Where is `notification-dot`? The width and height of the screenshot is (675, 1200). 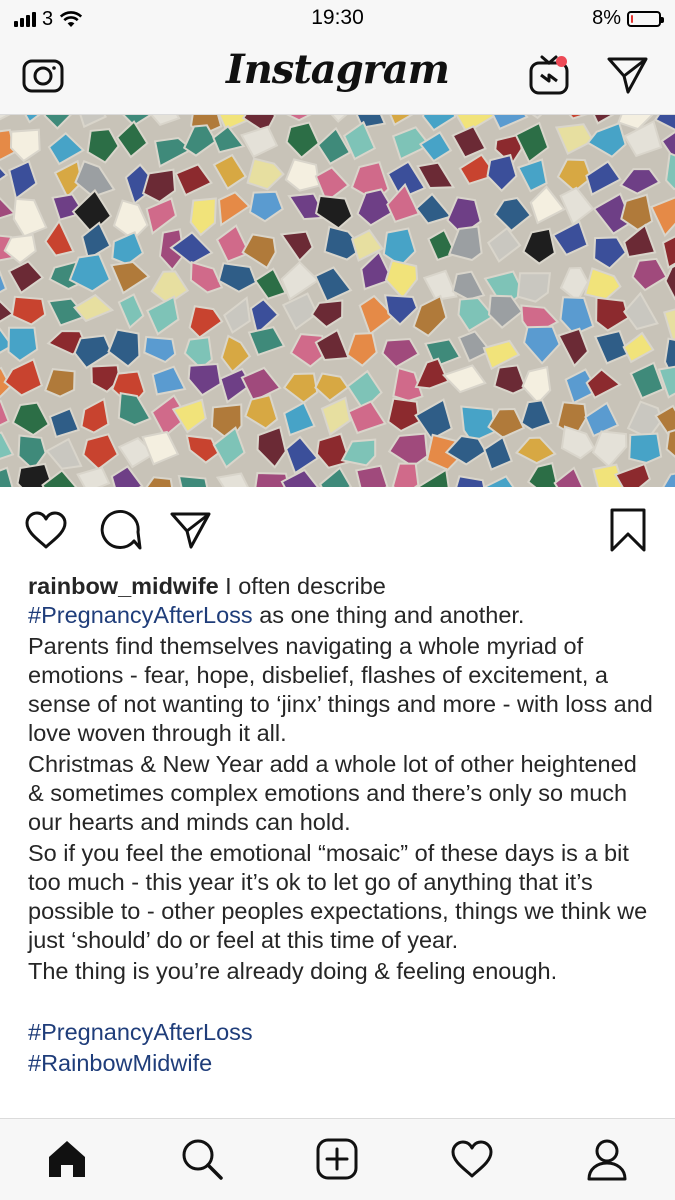
notification-dot is located at coordinates (561, 61).